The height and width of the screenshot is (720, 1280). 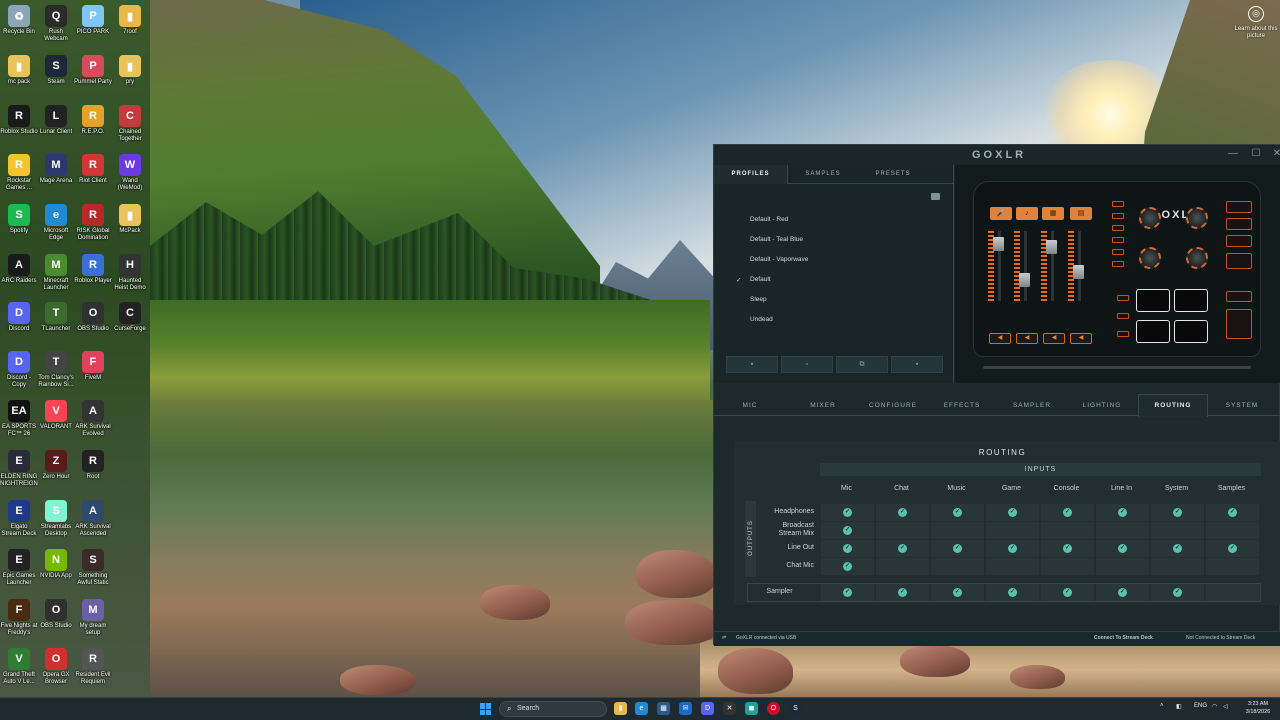 What do you see at coordinates (893, 405) in the screenshot?
I see `tab-configure: CONFIGURE` at bounding box center [893, 405].